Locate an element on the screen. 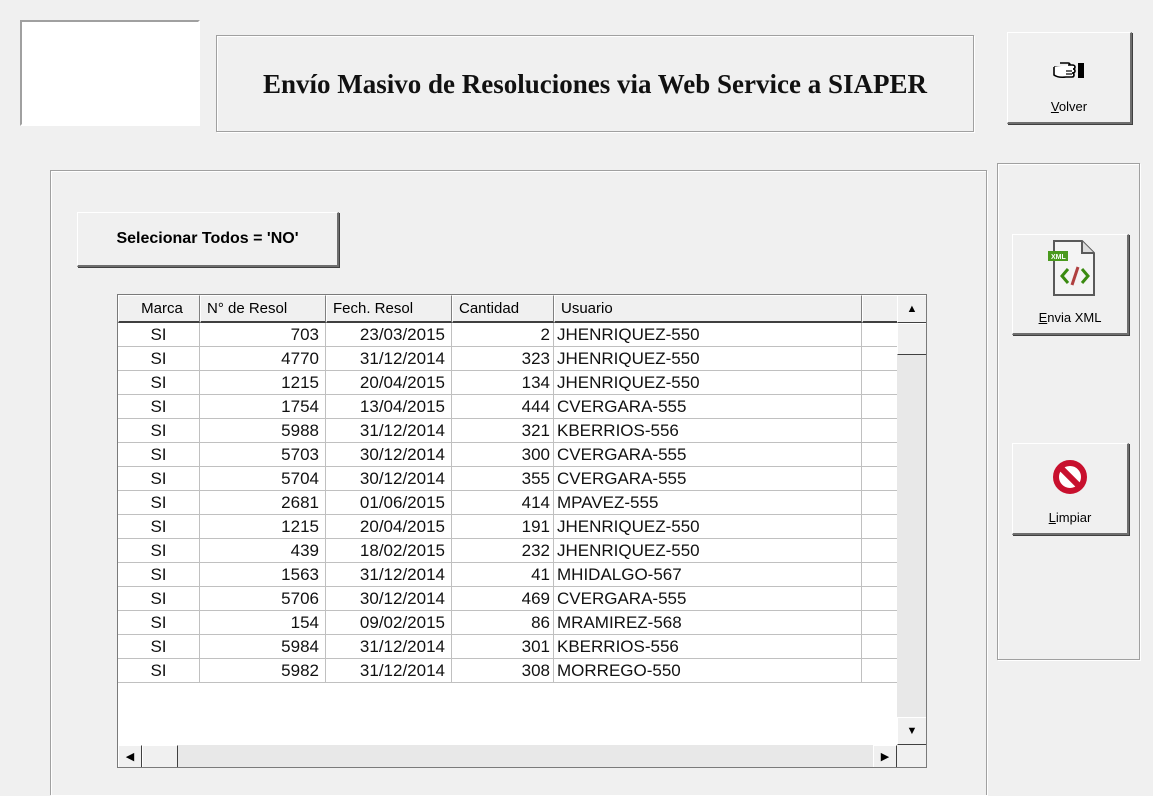  cell-resol: 1754 is located at coordinates (263, 407).